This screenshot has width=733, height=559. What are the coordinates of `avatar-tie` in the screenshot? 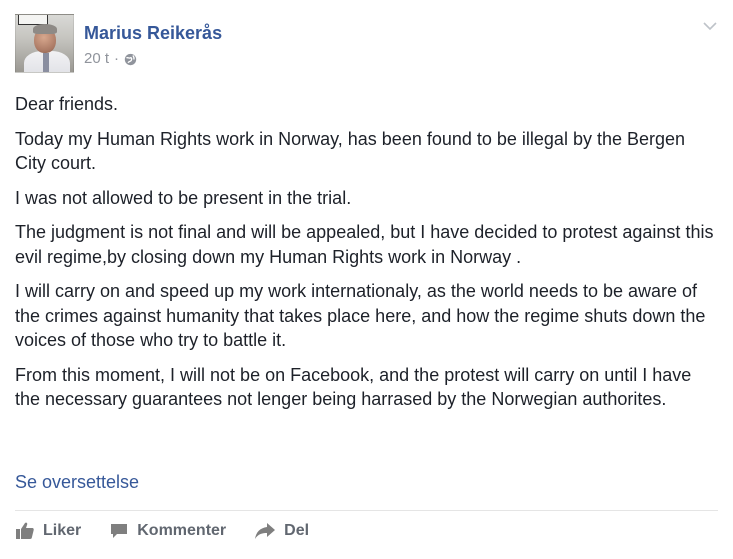 It's located at (46, 62).